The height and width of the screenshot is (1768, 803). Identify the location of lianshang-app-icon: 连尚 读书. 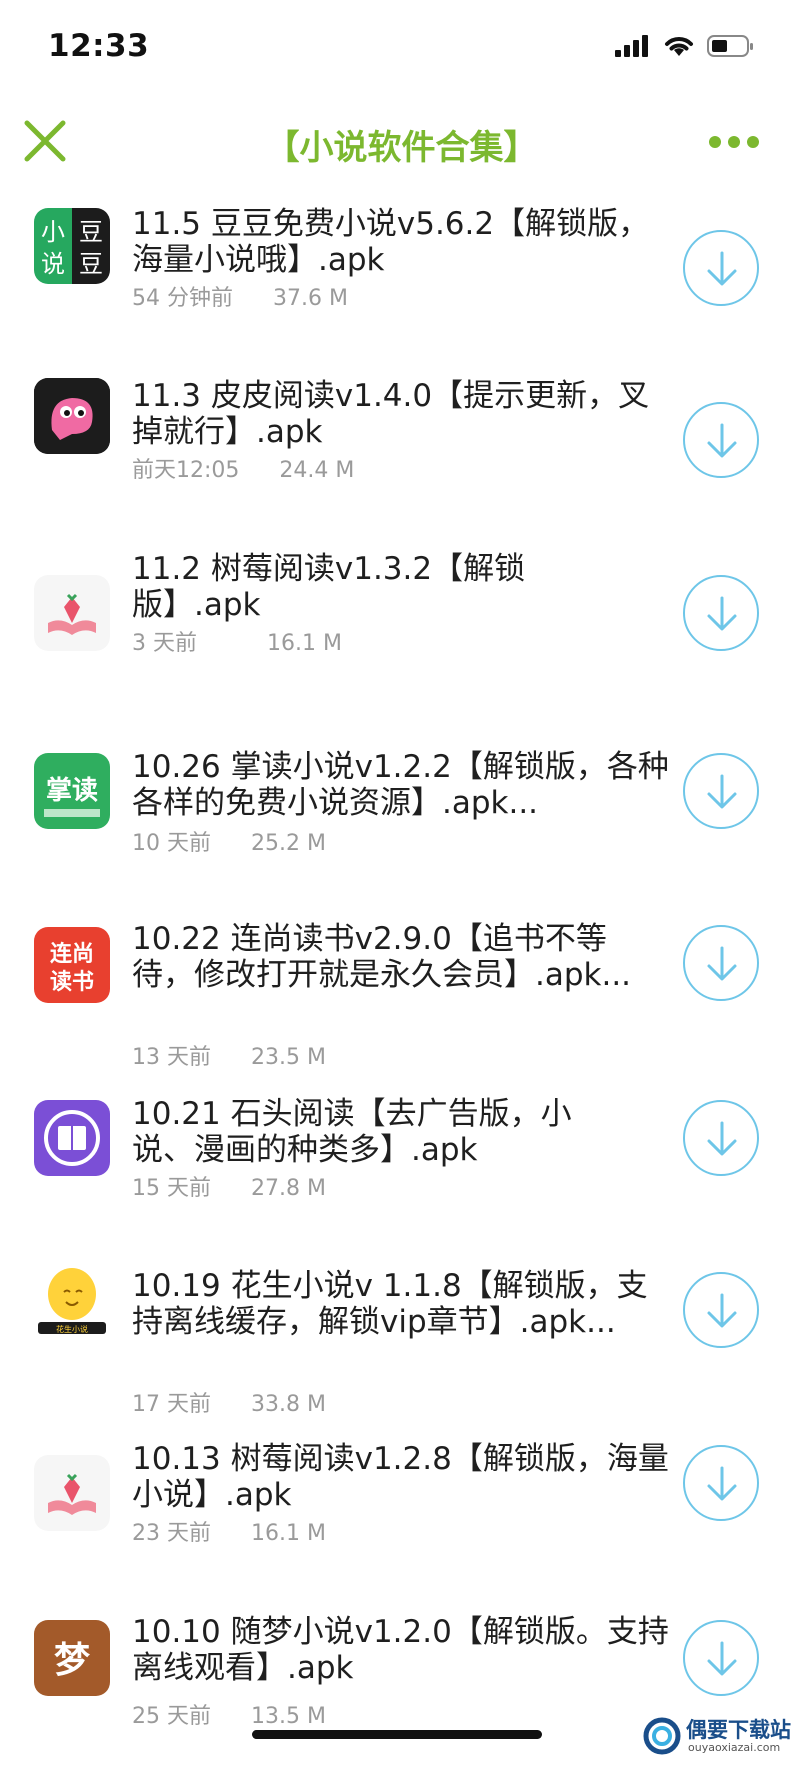
(72, 965).